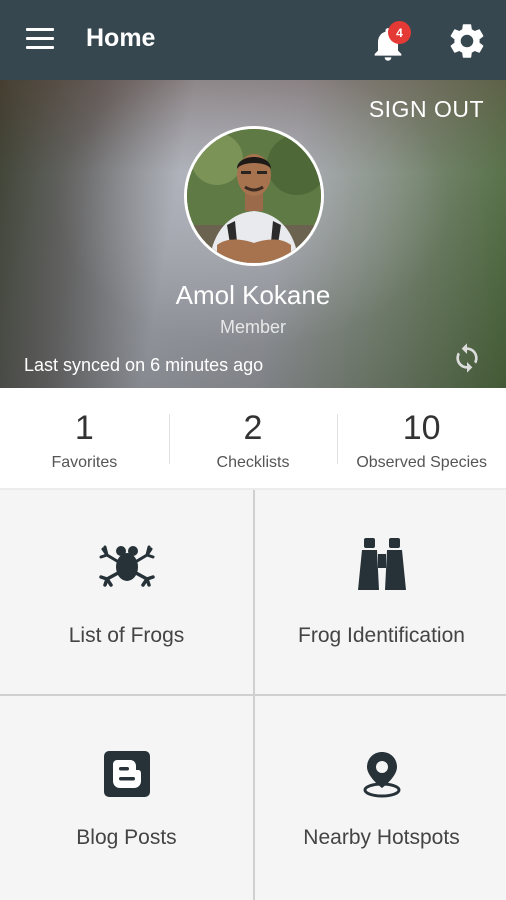  What do you see at coordinates (126, 564) in the screenshot?
I see `frog-icon` at bounding box center [126, 564].